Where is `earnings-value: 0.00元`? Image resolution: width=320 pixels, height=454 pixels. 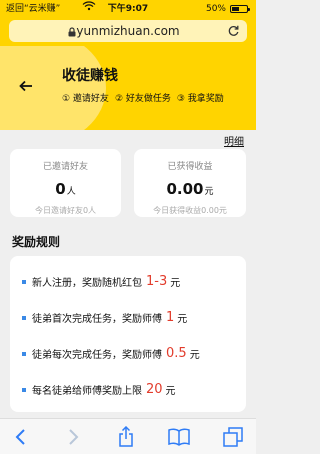 earnings-value: 0.00元 is located at coordinates (190, 189).